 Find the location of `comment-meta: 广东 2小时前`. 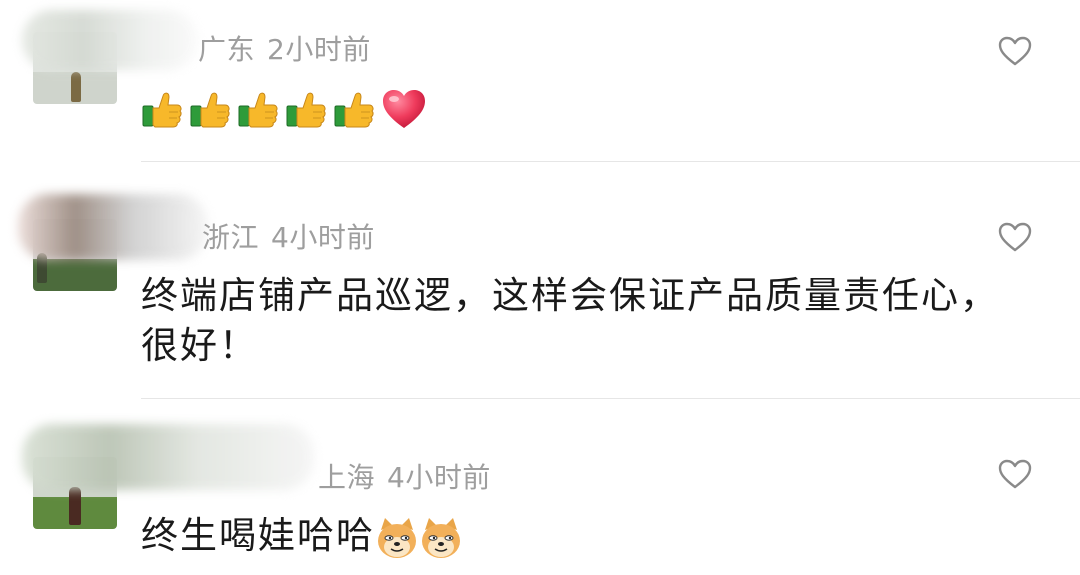

comment-meta: 广东 2小时前 is located at coordinates (284, 48).